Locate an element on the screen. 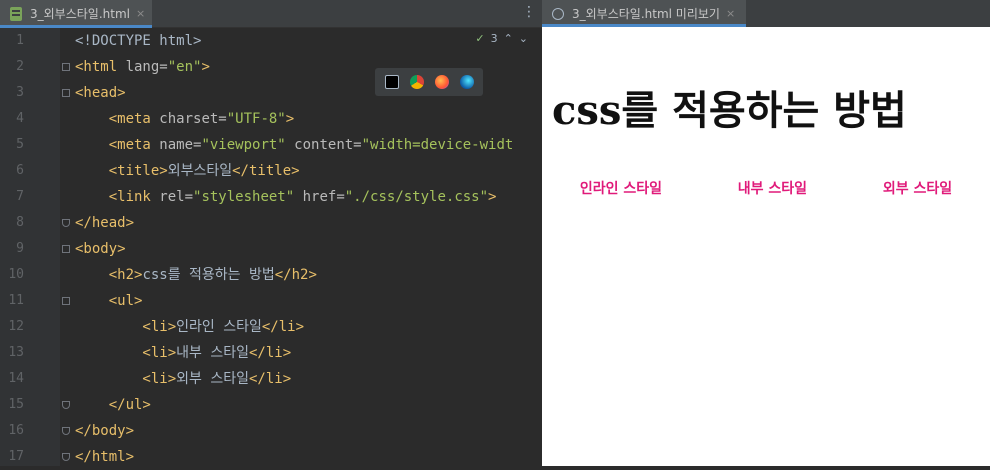 This screenshot has width=990, height=470. code-line: 1 <!DOCTYPE html> is located at coordinates (271, 41).